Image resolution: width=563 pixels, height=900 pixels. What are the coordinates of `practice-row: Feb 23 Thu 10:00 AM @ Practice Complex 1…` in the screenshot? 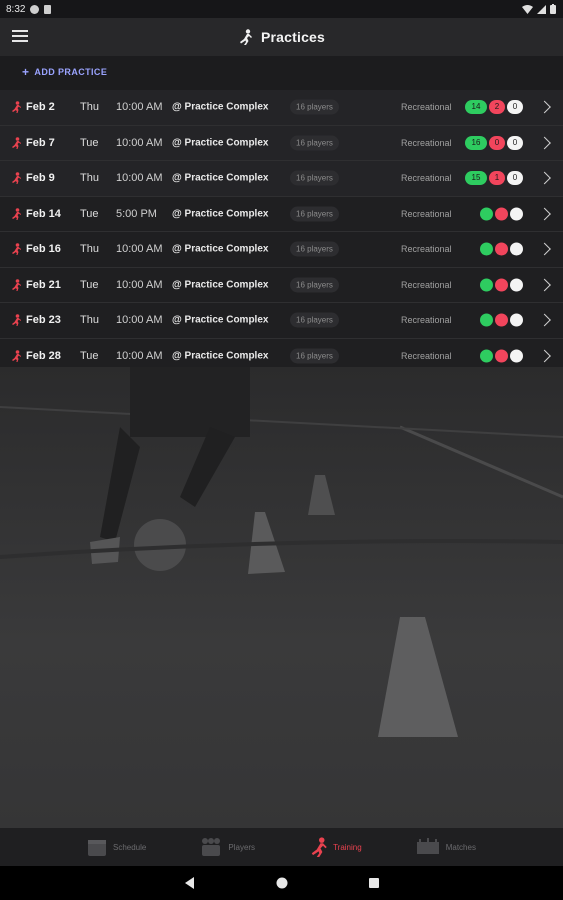 It's located at (281, 321).